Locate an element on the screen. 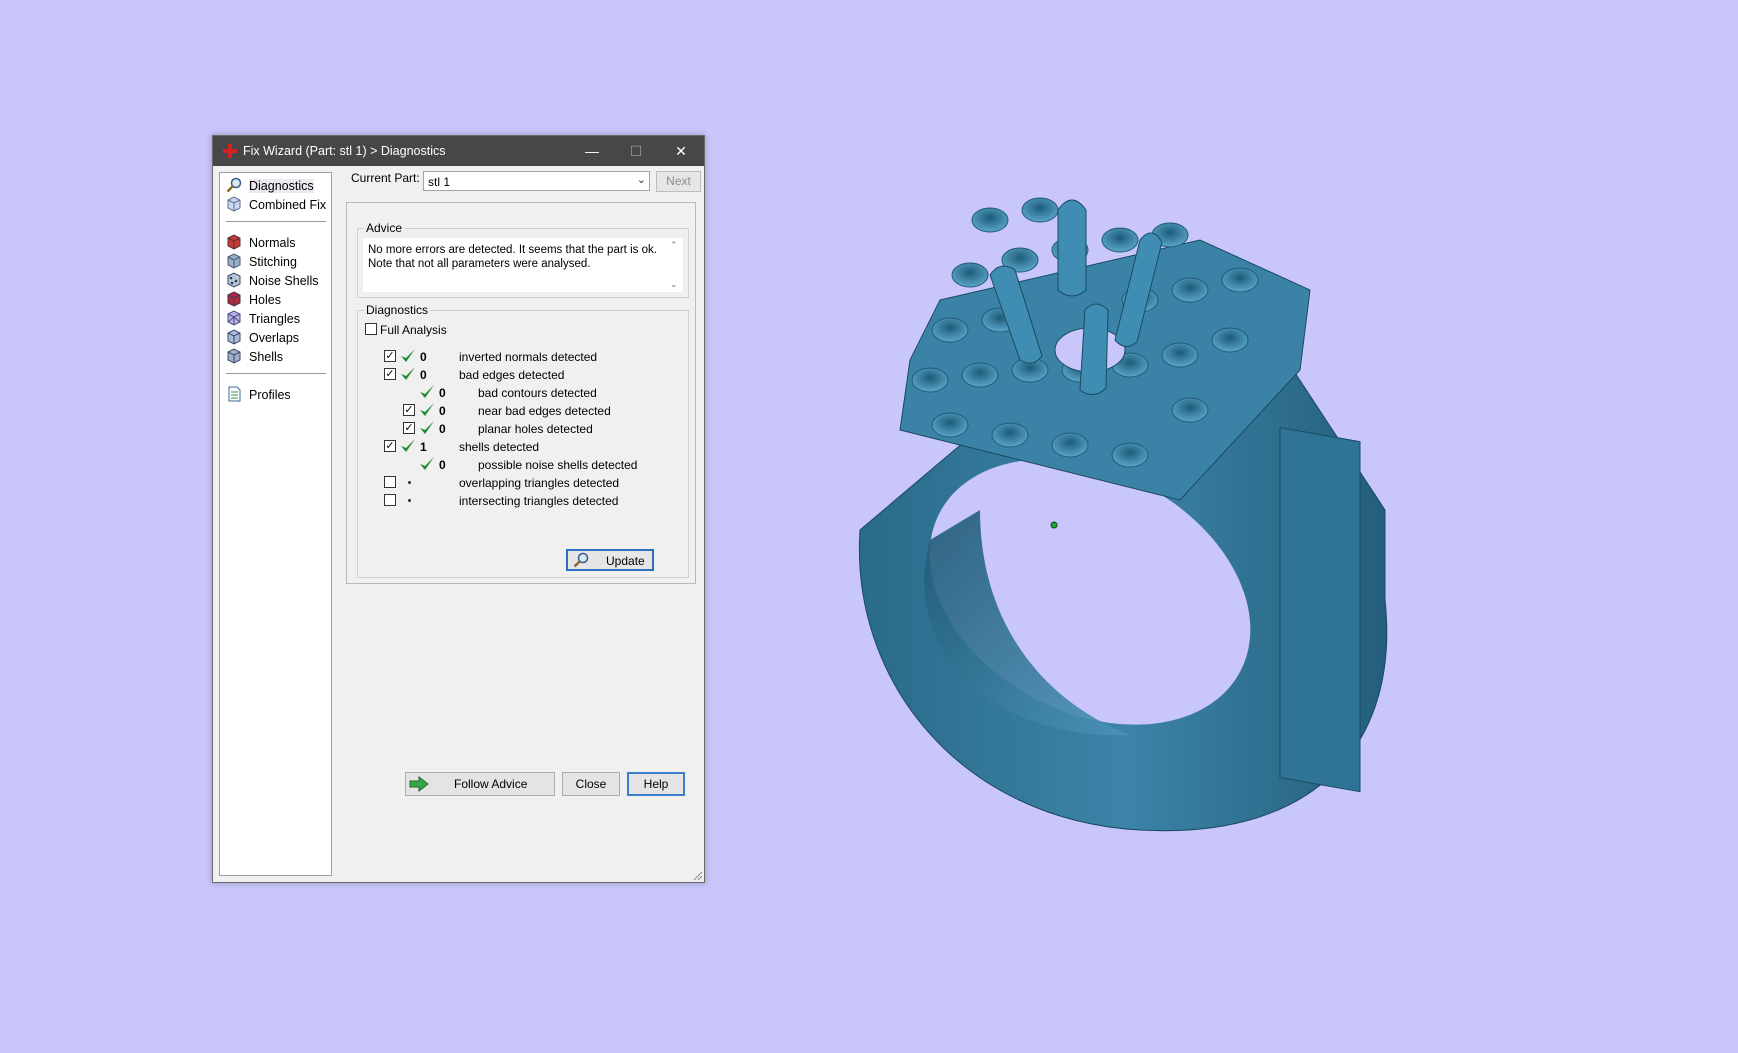 The image size is (1738, 1053). row-label: bad edges detected is located at coordinates (512, 375).